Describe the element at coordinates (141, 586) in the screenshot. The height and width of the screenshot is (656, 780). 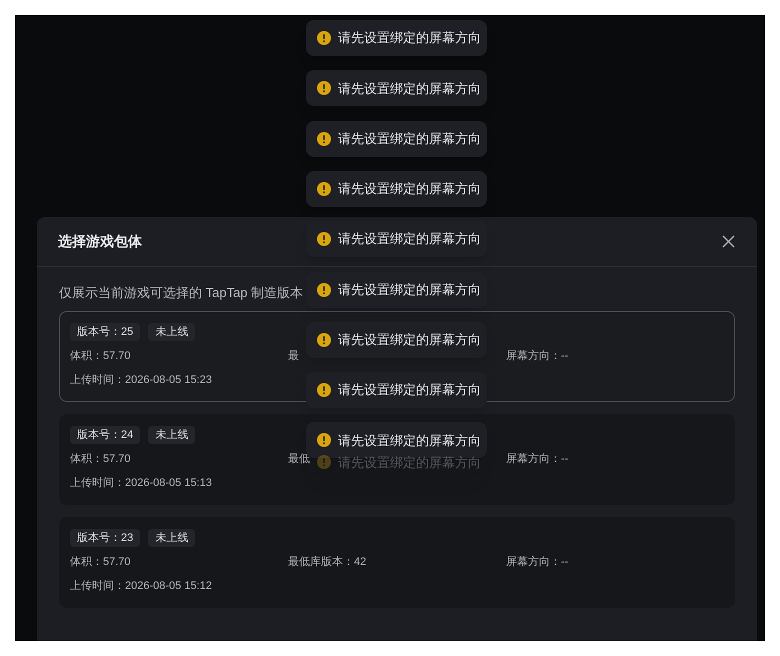
I see `upload-time-text: 上传时间：2026-08-05 15:12` at that location.